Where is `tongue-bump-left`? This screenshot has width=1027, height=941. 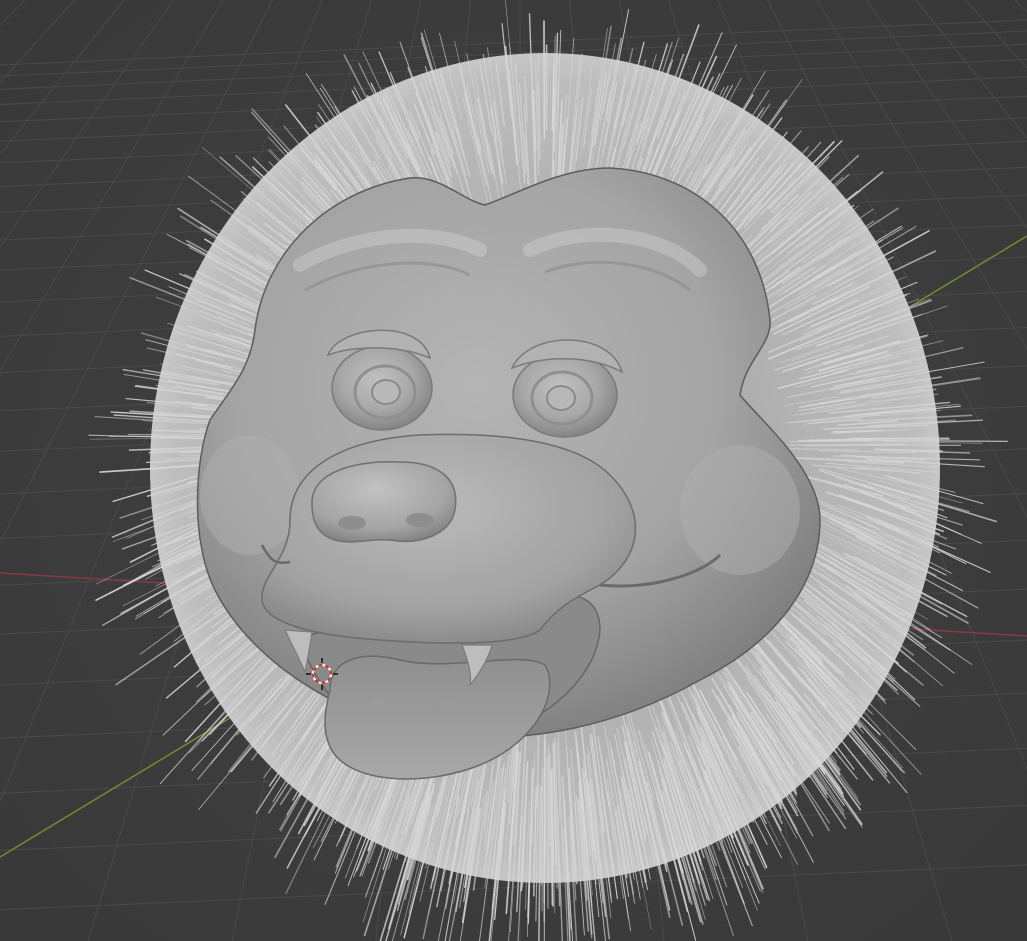
tongue-bump-left is located at coordinates (378, 705).